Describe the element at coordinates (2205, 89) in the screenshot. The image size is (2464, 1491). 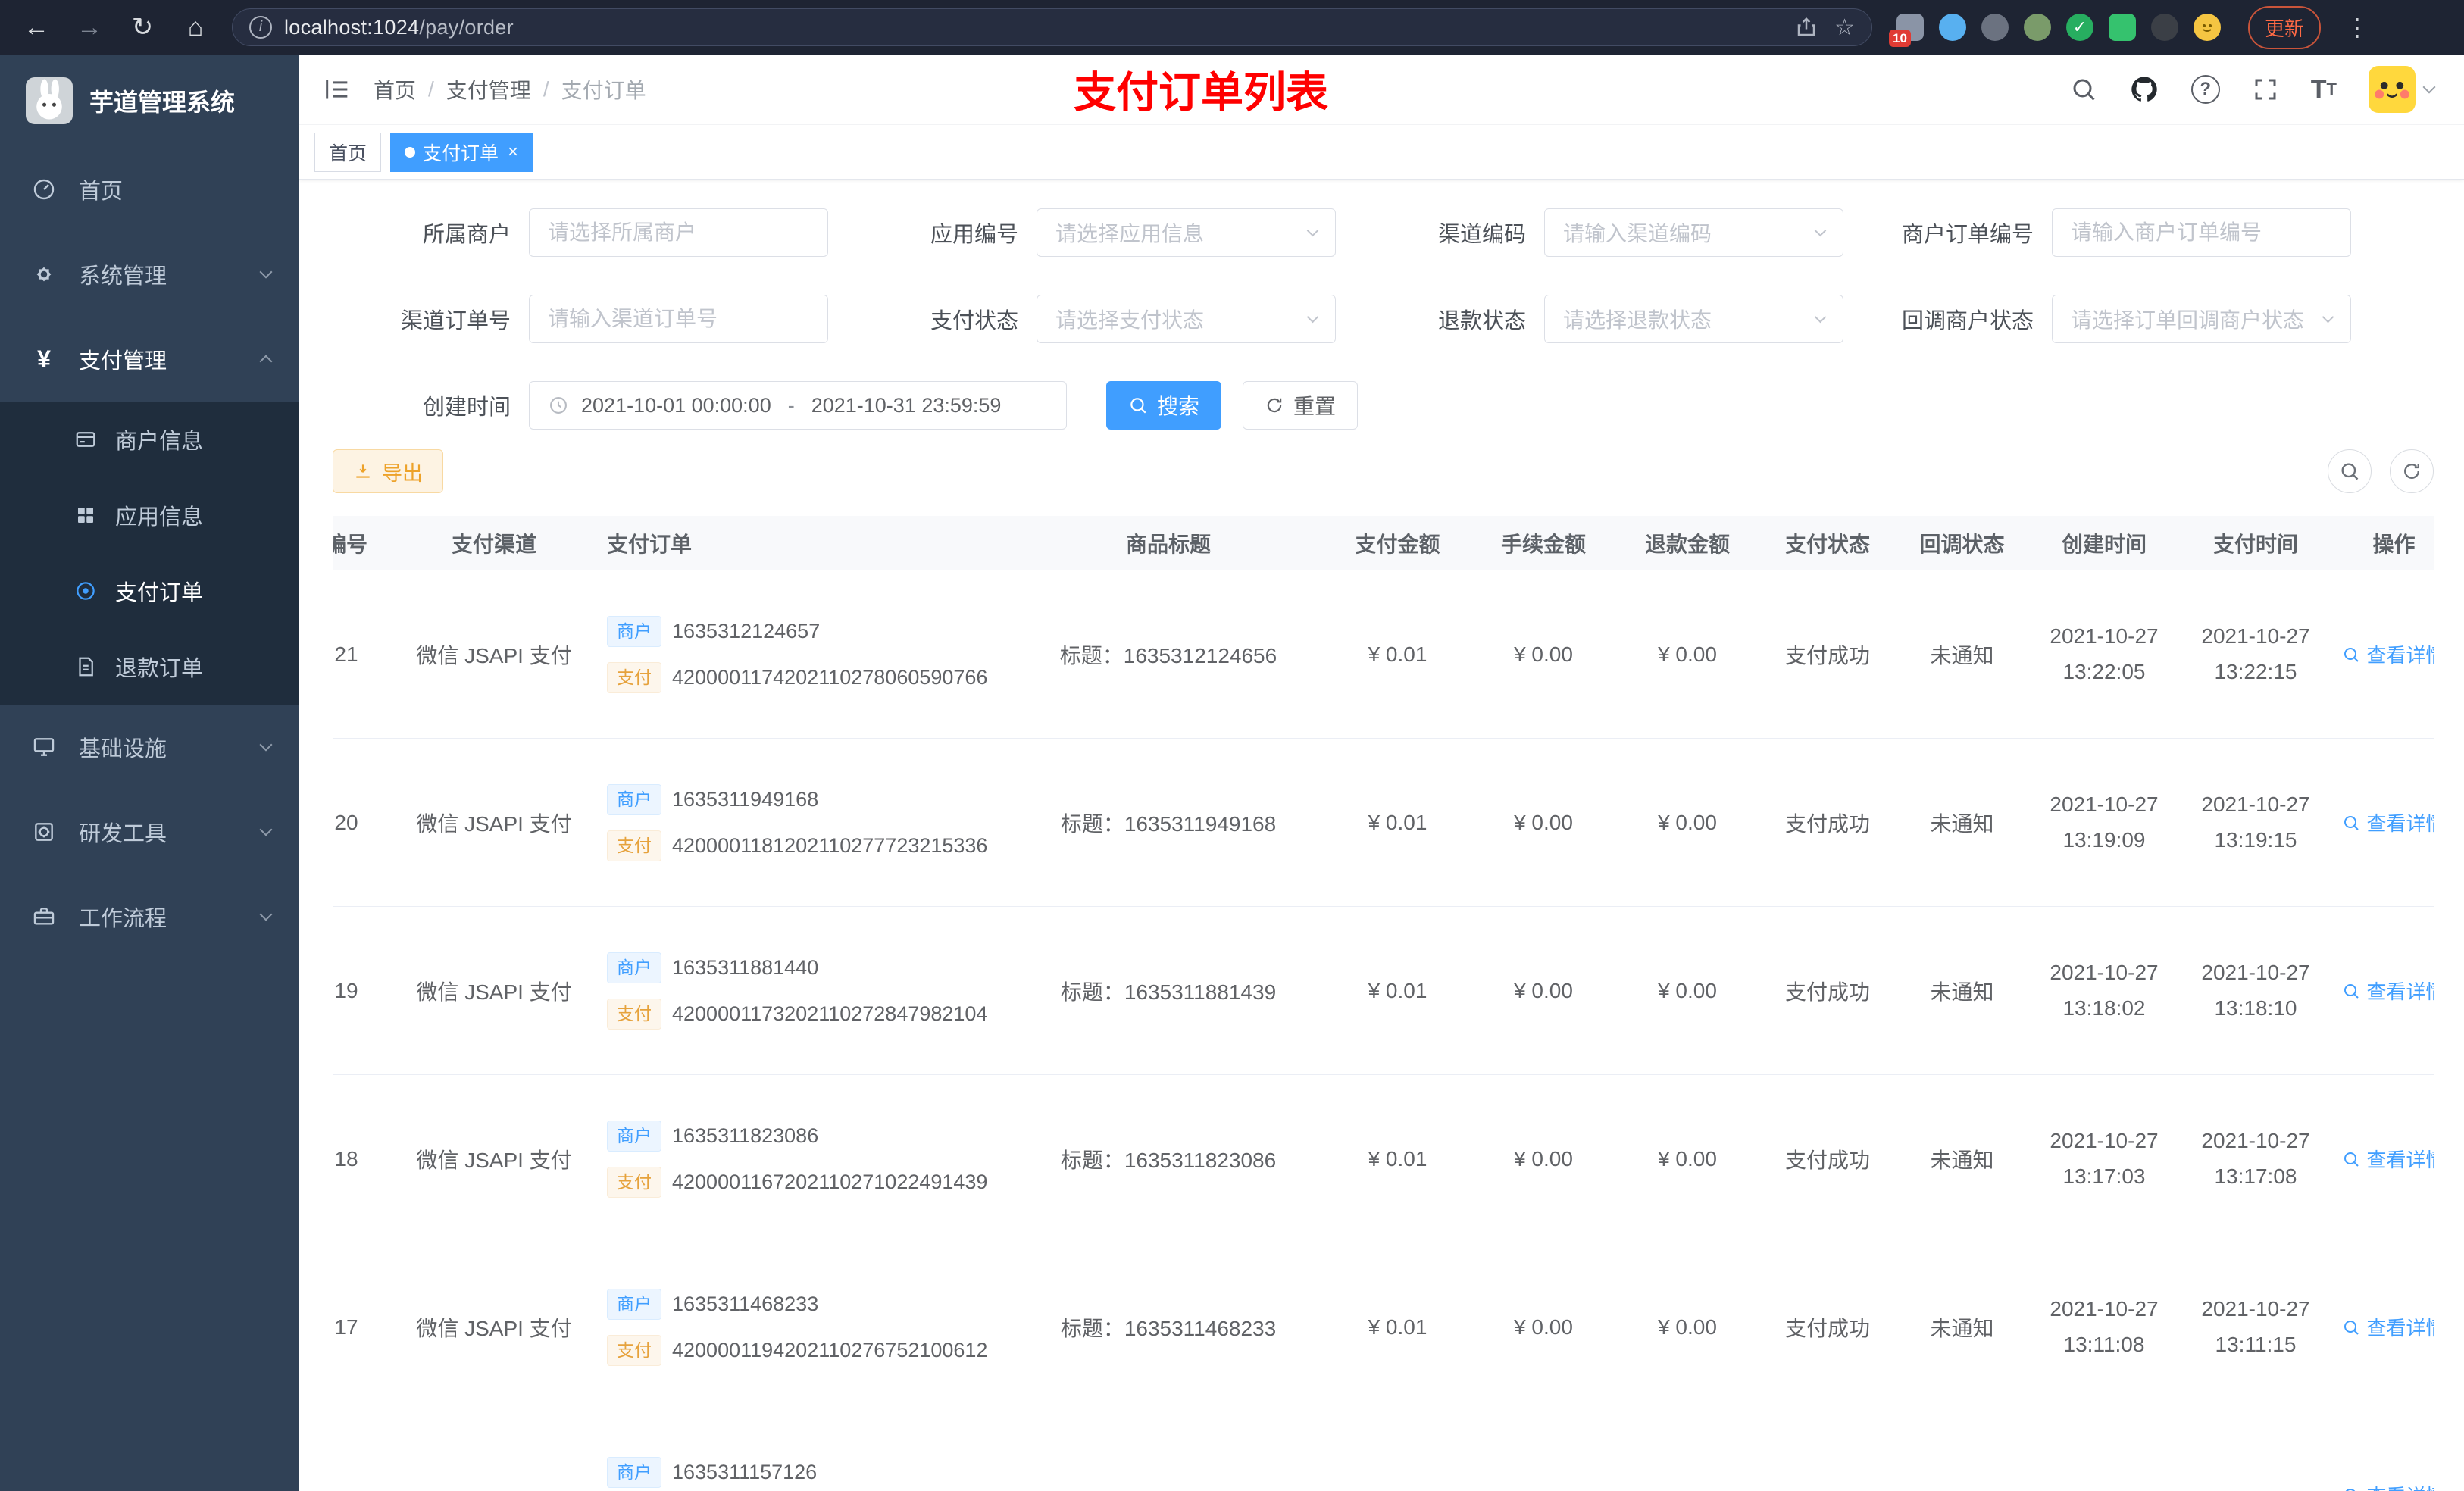
I see `help-icon: ?` at that location.